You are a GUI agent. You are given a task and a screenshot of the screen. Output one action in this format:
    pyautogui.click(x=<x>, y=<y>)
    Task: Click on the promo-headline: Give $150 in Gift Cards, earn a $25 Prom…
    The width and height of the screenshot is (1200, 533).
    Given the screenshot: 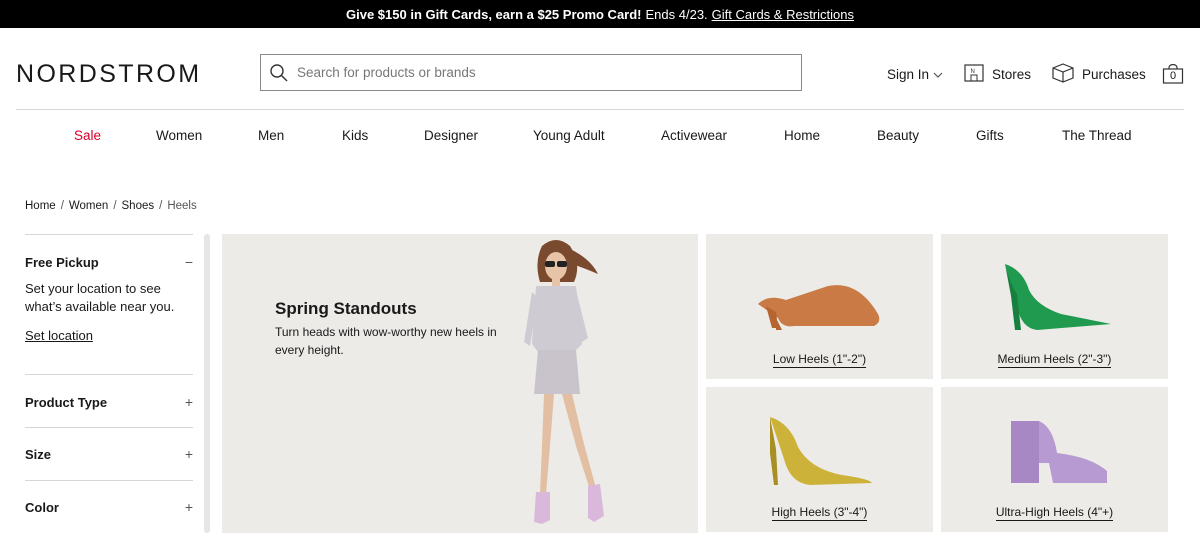 What is the action you would take?
    pyautogui.click(x=494, y=14)
    